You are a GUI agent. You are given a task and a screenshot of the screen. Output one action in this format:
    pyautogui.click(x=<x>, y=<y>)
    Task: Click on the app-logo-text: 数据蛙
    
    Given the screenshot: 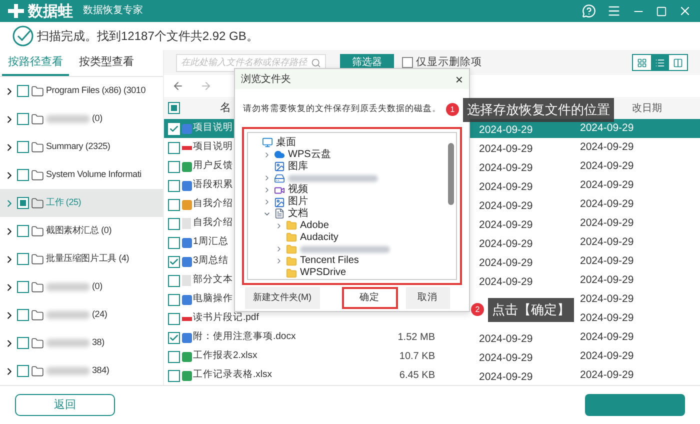 What is the action you would take?
    pyautogui.click(x=50, y=11)
    